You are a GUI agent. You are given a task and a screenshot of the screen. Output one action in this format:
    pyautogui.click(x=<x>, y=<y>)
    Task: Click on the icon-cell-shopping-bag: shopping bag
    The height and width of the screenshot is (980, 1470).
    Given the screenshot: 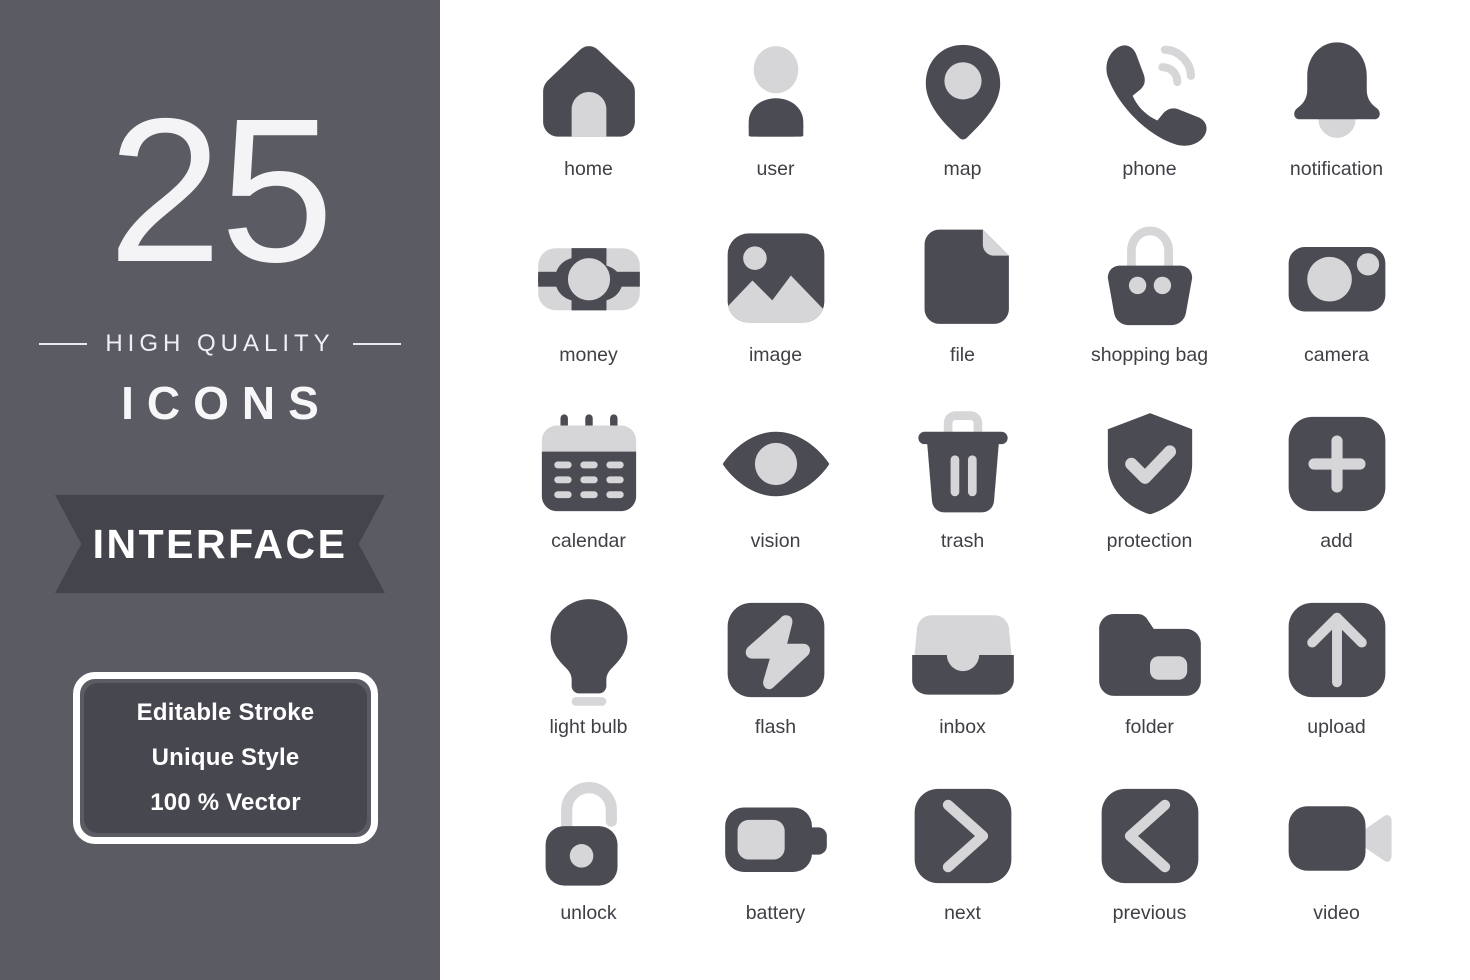 What is the action you would take?
    pyautogui.click(x=1149, y=309)
    